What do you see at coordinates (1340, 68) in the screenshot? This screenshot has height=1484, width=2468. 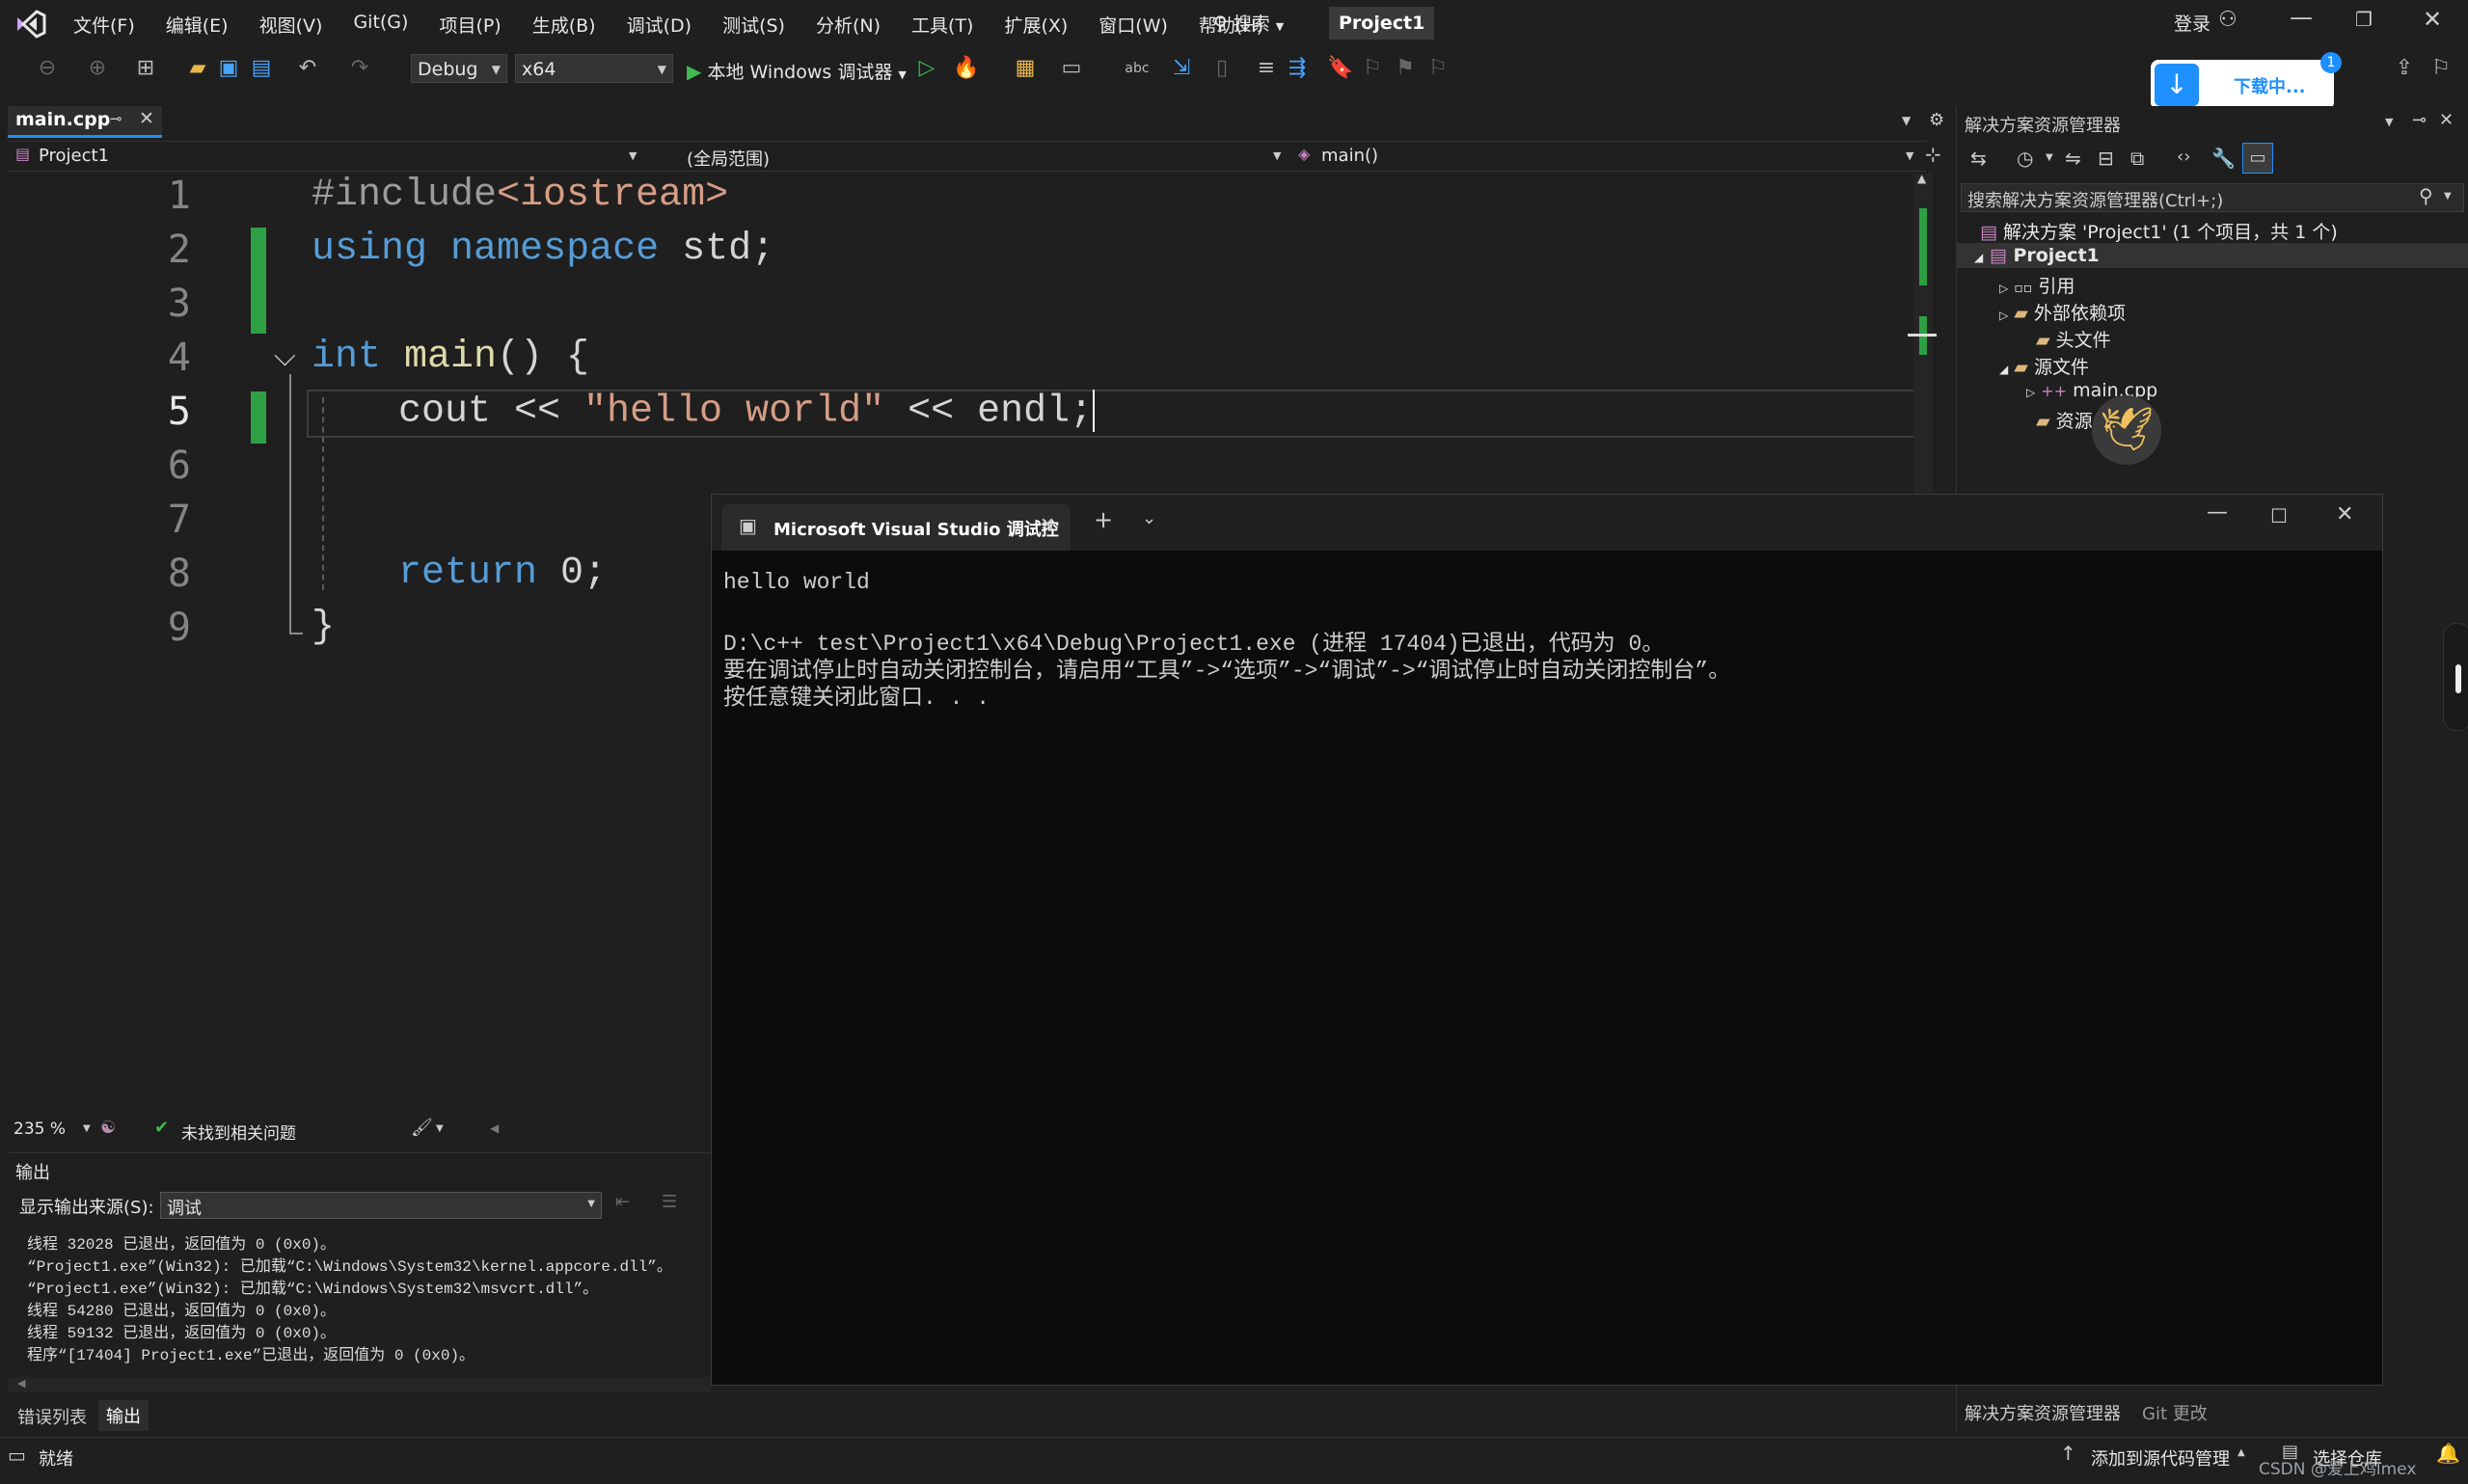 I see `bookmark-icon: 🔖` at bounding box center [1340, 68].